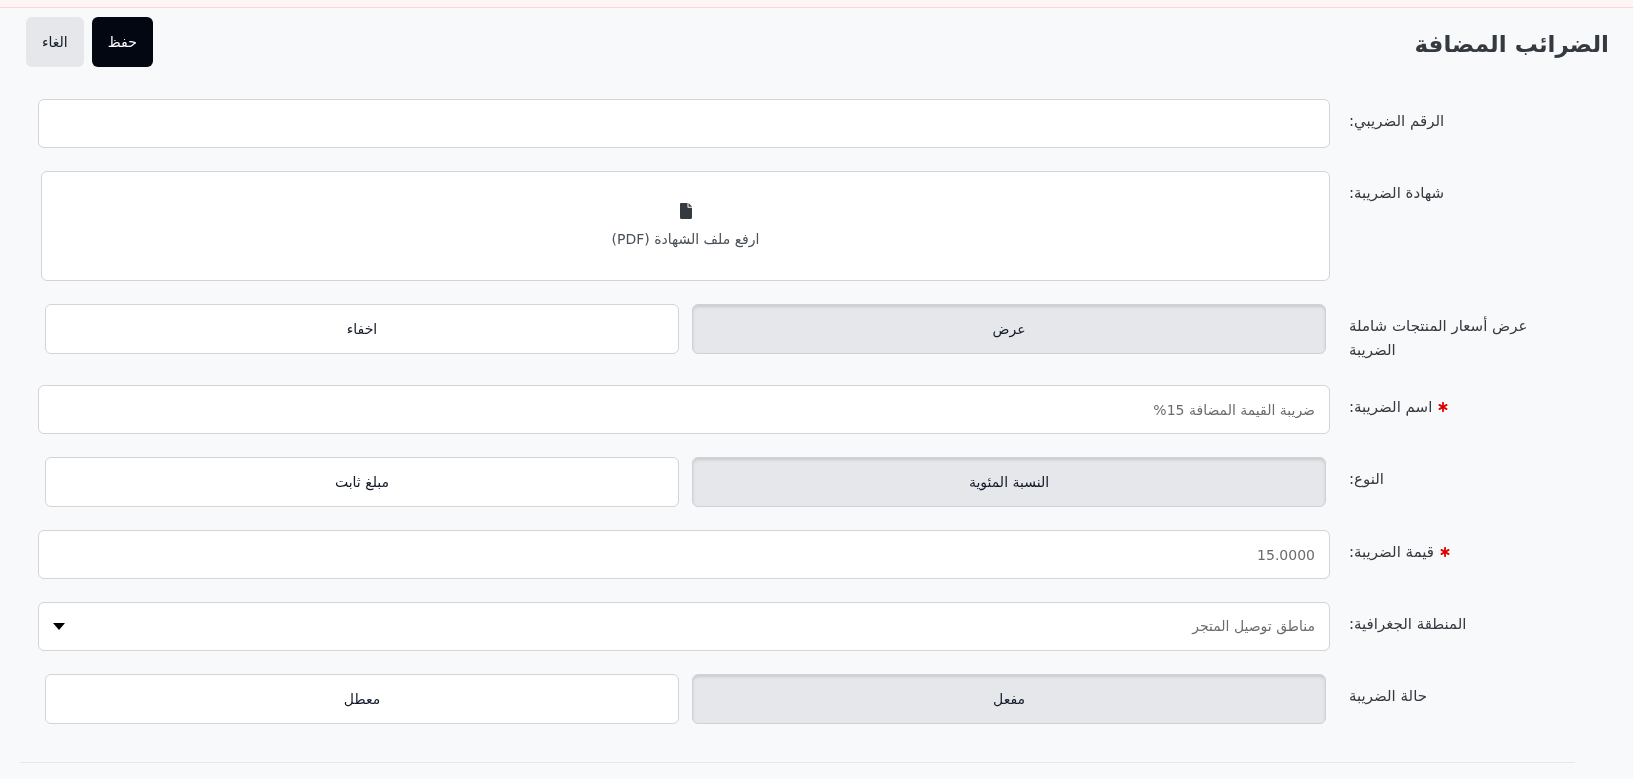 Image resolution: width=1633 pixels, height=779 pixels. Describe the element at coordinates (1397, 122) in the screenshot. I see `field-label: الرقم الضريبي:` at that location.